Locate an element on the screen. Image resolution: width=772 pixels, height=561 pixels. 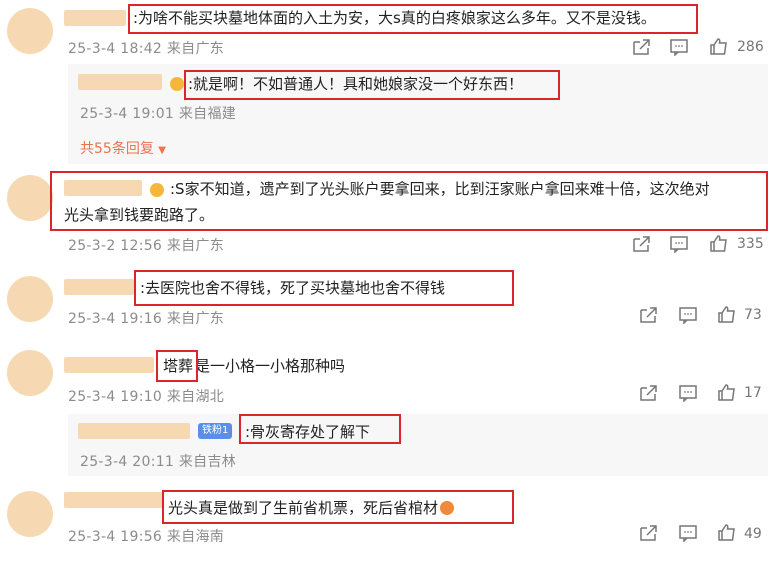
badge-emoji-icon is located at coordinates (177, 84).